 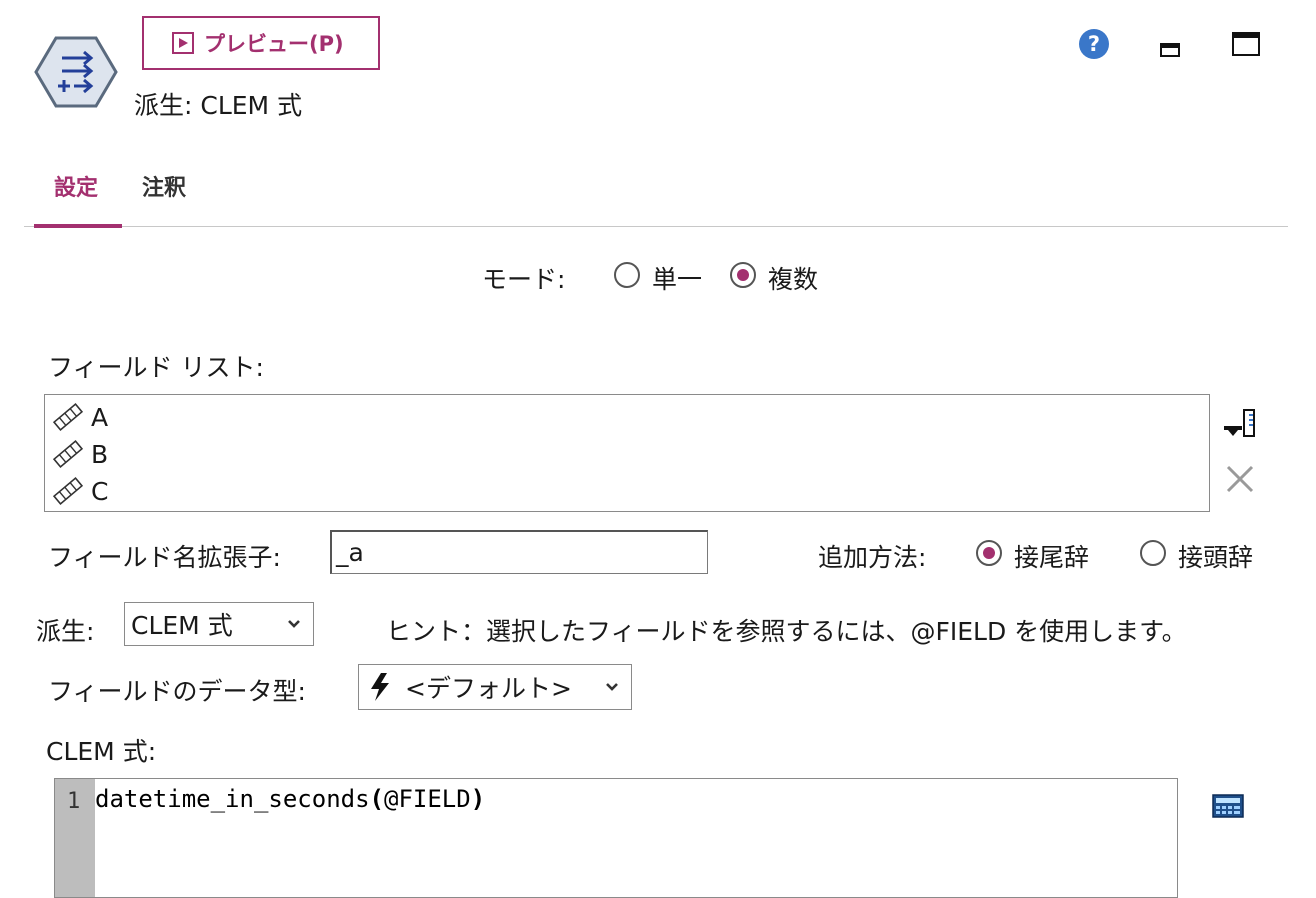 I want to click on prefix-radio, so click(x=1153, y=553).